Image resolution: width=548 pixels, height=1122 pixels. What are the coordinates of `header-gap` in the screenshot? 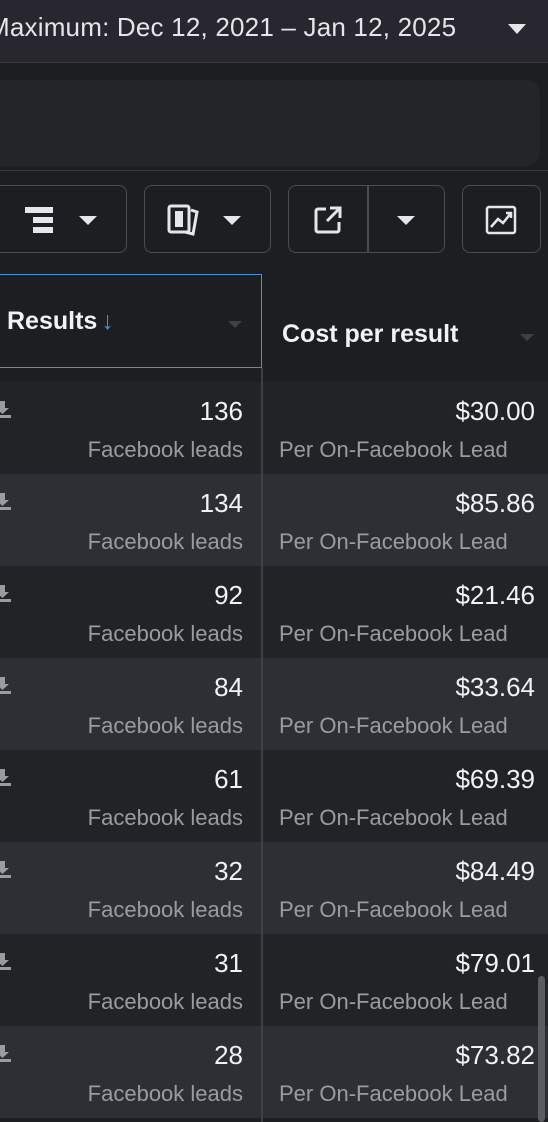 It's located at (274, 375).